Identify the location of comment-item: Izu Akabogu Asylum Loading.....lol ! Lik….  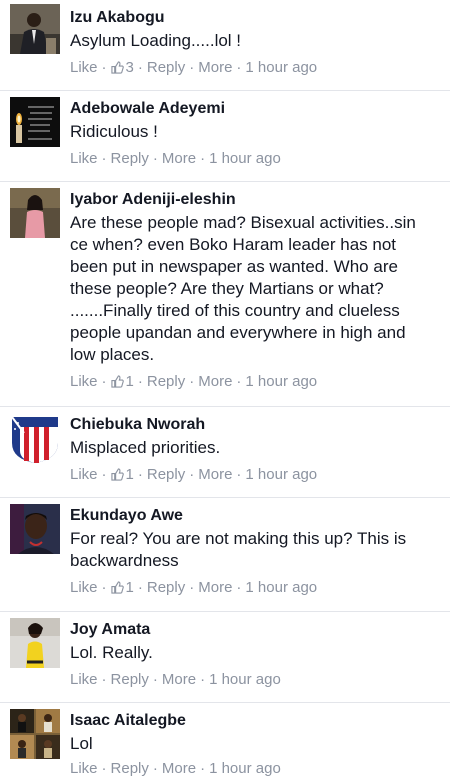
(225, 45).